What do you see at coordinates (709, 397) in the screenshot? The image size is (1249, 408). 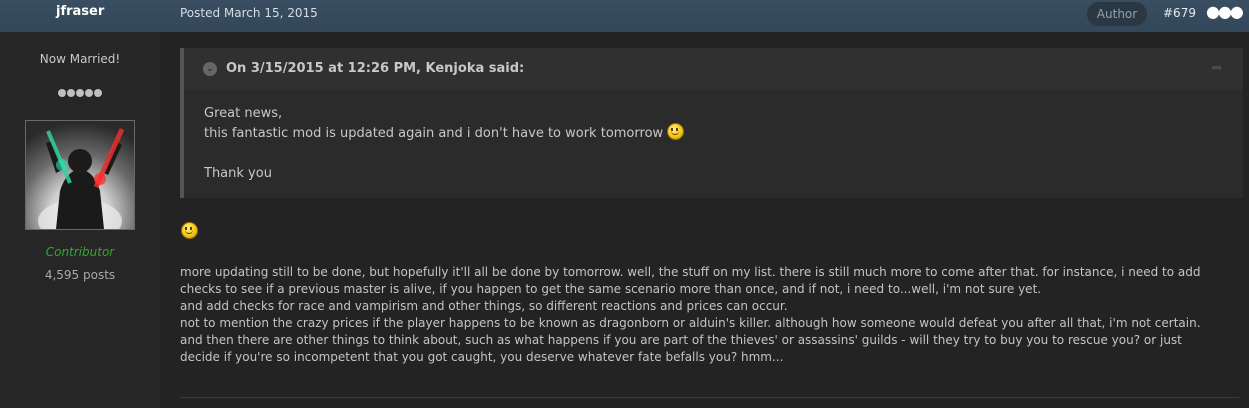 I see `divider` at bounding box center [709, 397].